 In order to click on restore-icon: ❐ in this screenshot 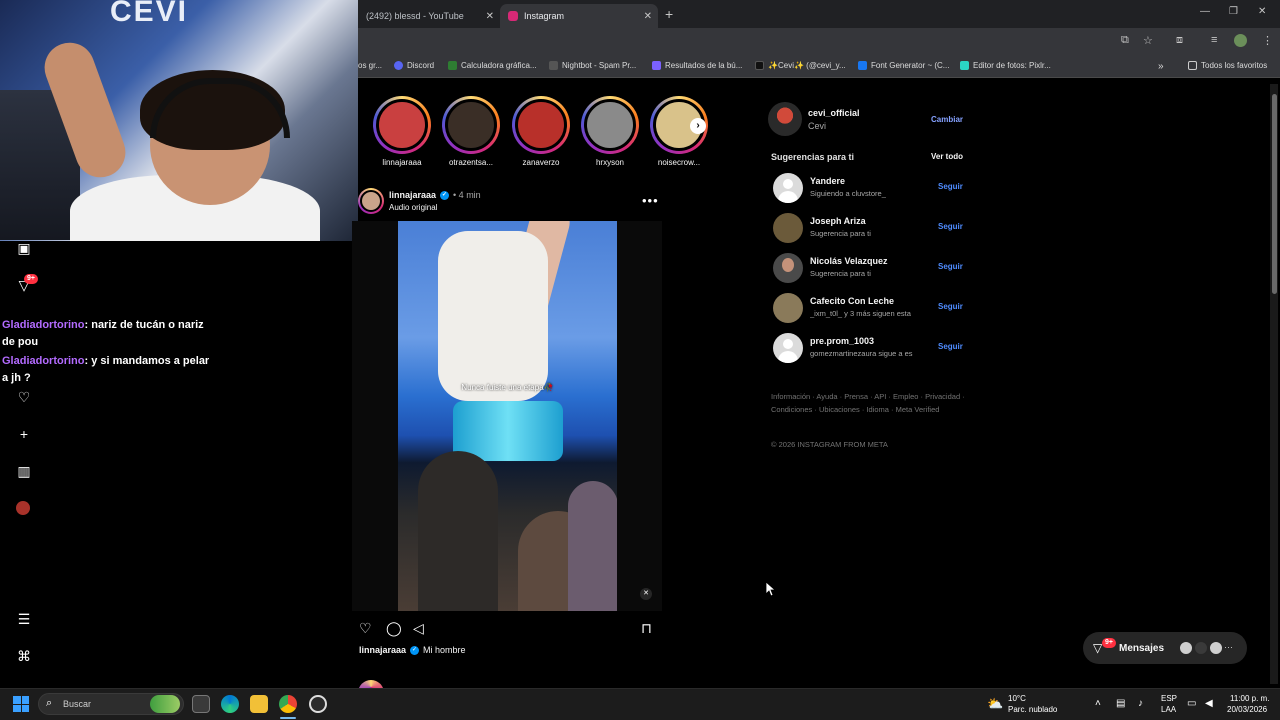, I will do `click(1233, 11)`.